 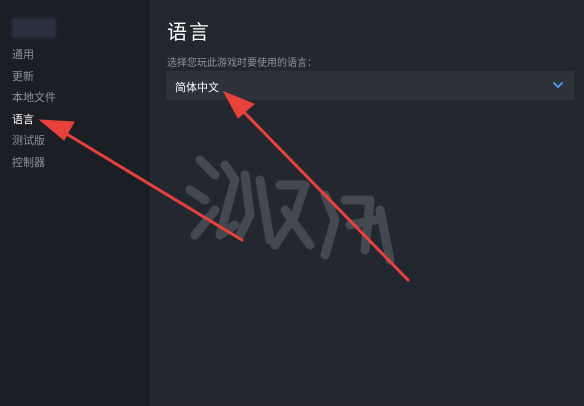 I want to click on language-dropdown-value: 简体中文, so click(x=197, y=87).